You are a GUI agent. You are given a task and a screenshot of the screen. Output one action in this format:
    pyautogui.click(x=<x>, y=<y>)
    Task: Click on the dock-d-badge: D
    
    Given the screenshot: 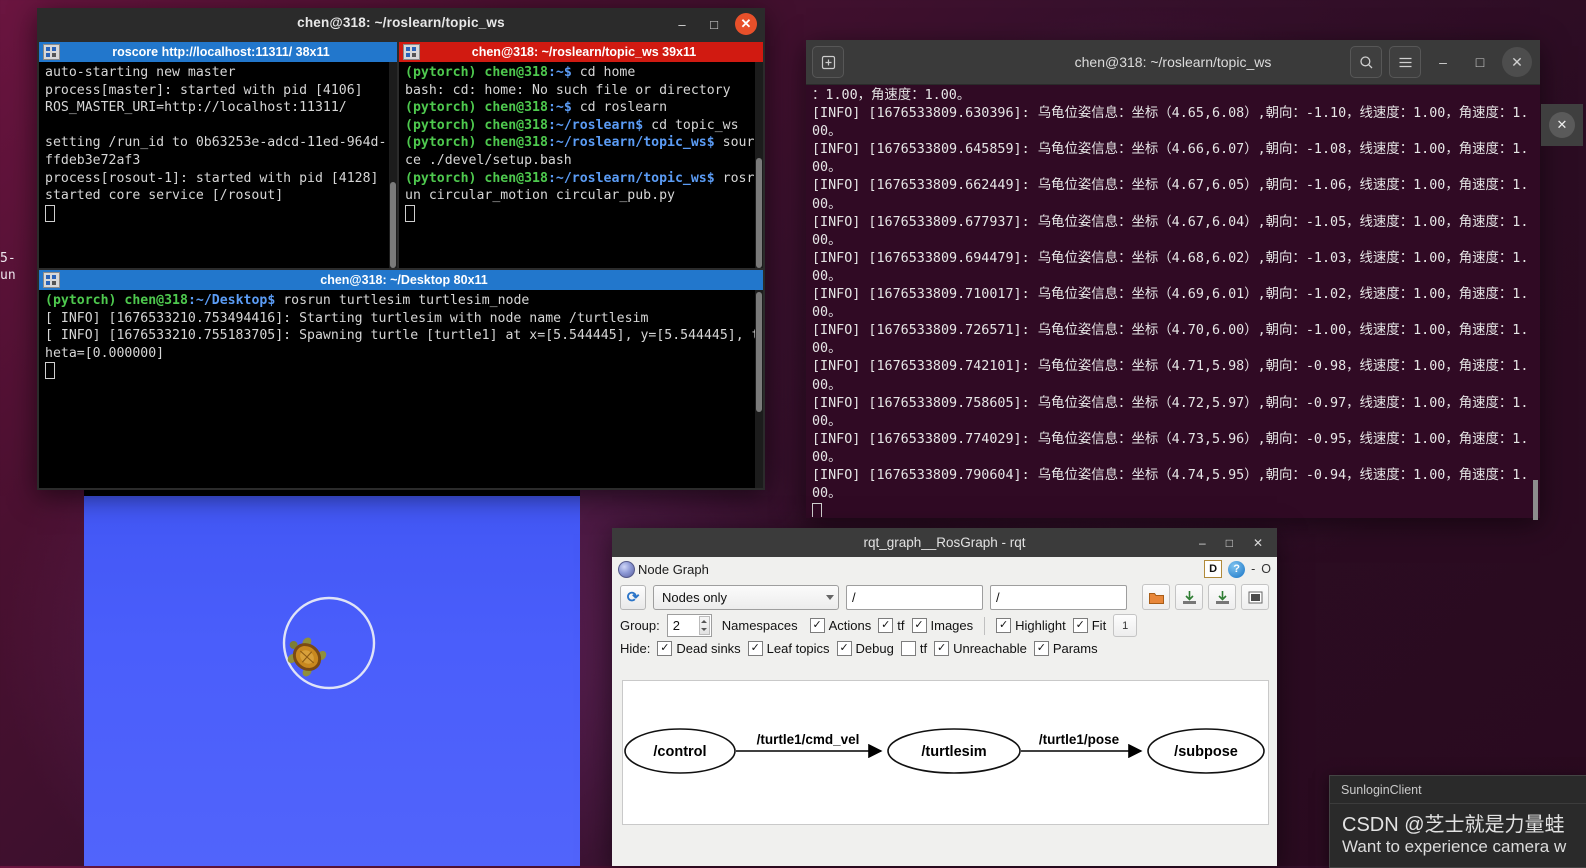 What is the action you would take?
    pyautogui.click(x=1213, y=569)
    